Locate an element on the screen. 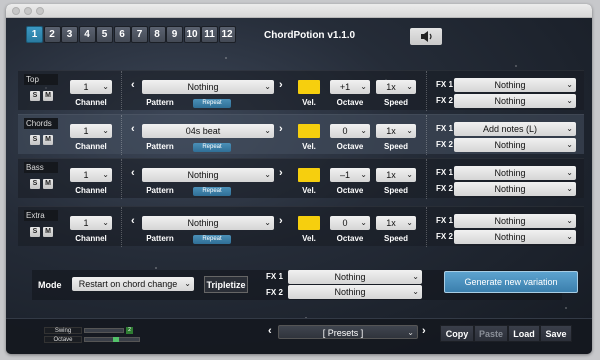 This screenshot has width=600, height=360. close-window-icon is located at coordinates (16, 11).